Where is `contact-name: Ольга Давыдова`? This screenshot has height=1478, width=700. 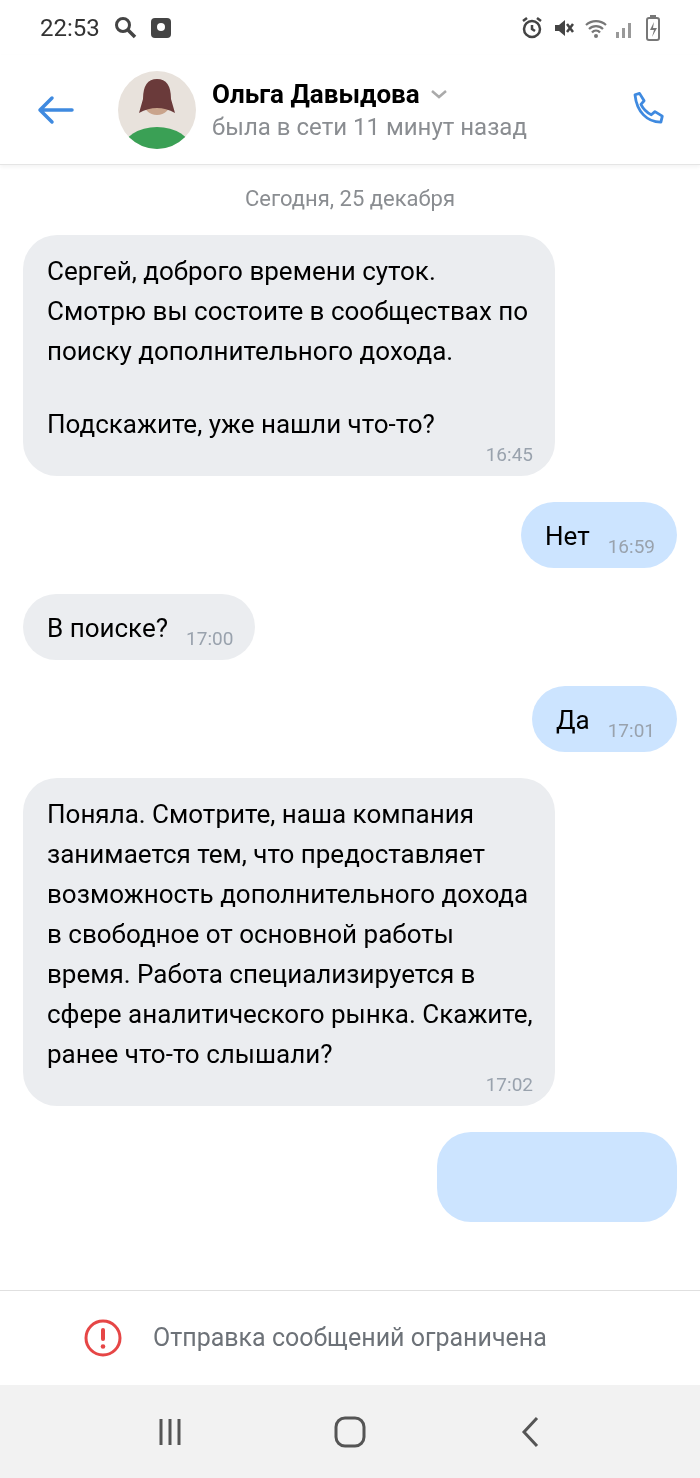 contact-name: Ольга Давыдова is located at coordinates (316, 94).